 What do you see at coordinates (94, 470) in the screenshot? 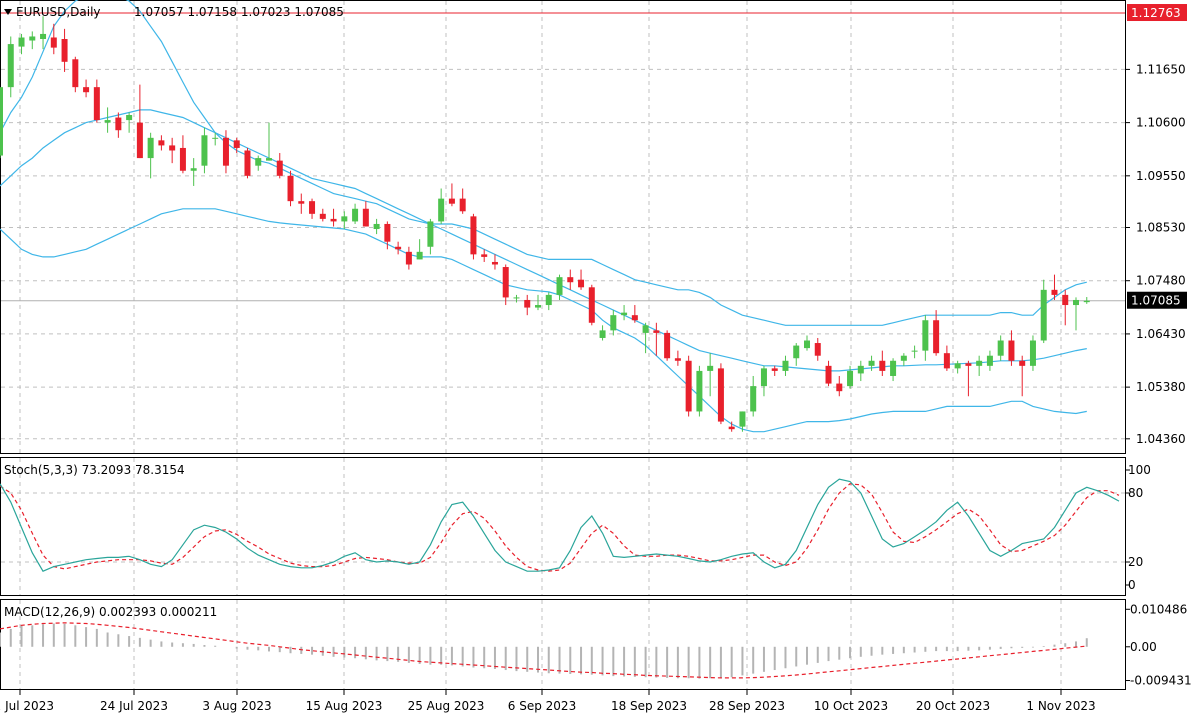
I see `stoch-title: Stoch(5,3,3) 73.2093 78.3154` at bounding box center [94, 470].